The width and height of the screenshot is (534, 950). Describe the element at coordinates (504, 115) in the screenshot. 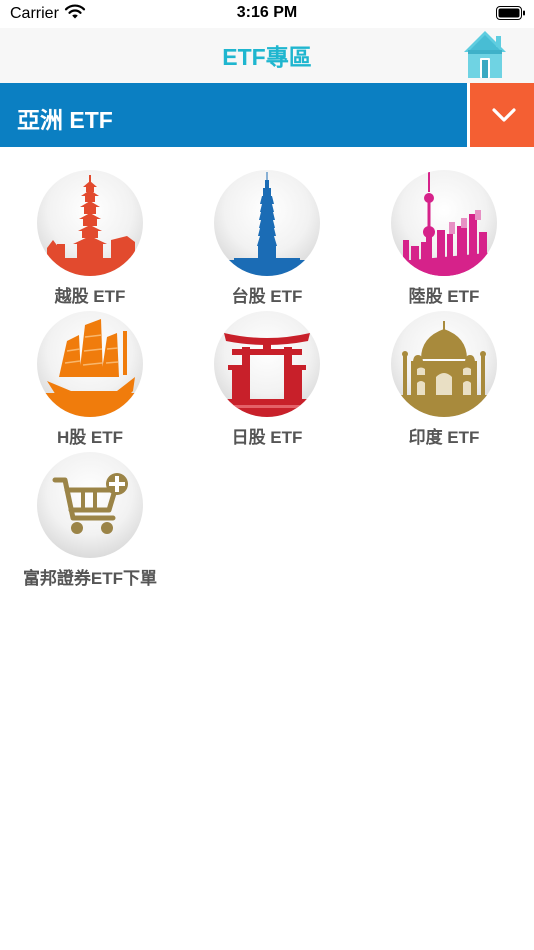

I see `chevron-down-icon` at that location.